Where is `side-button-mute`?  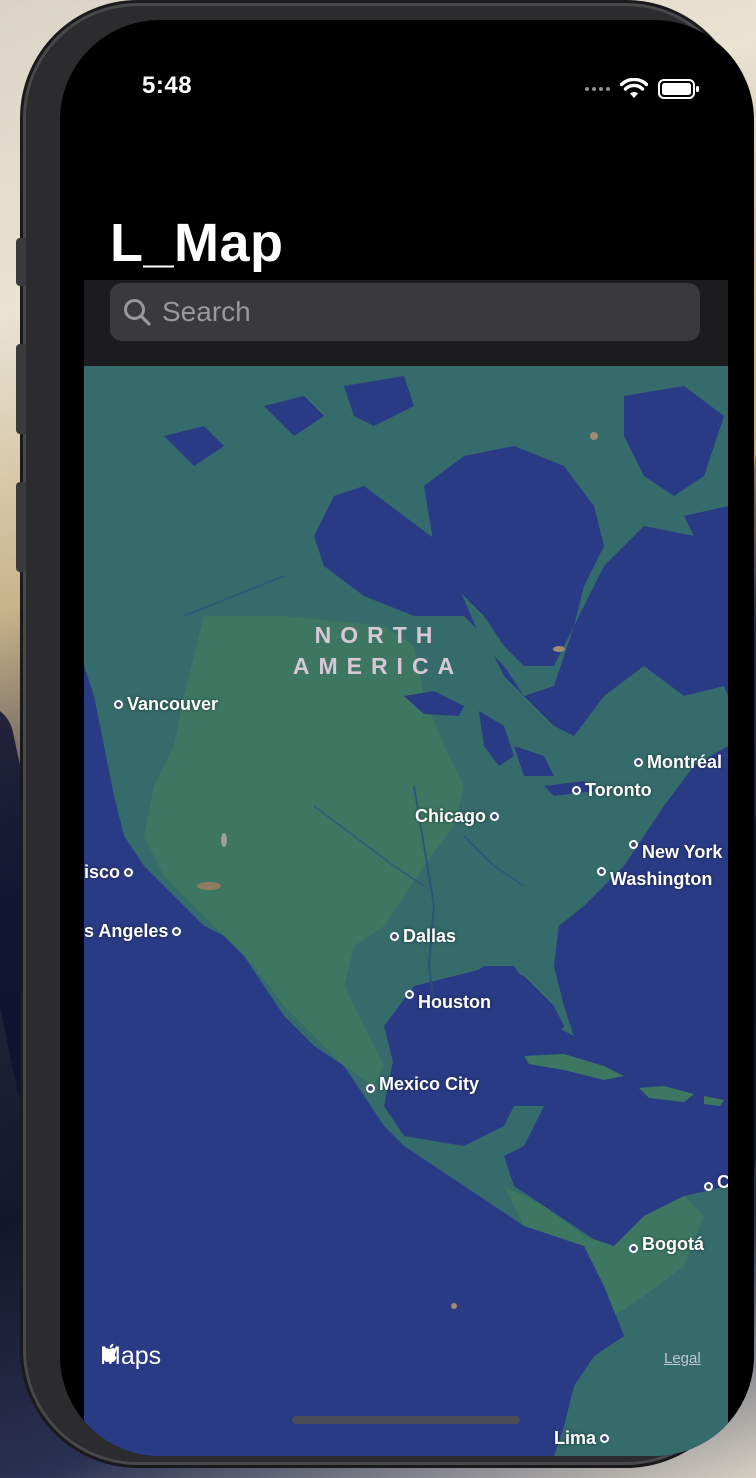 side-button-mute is located at coordinates (21, 262).